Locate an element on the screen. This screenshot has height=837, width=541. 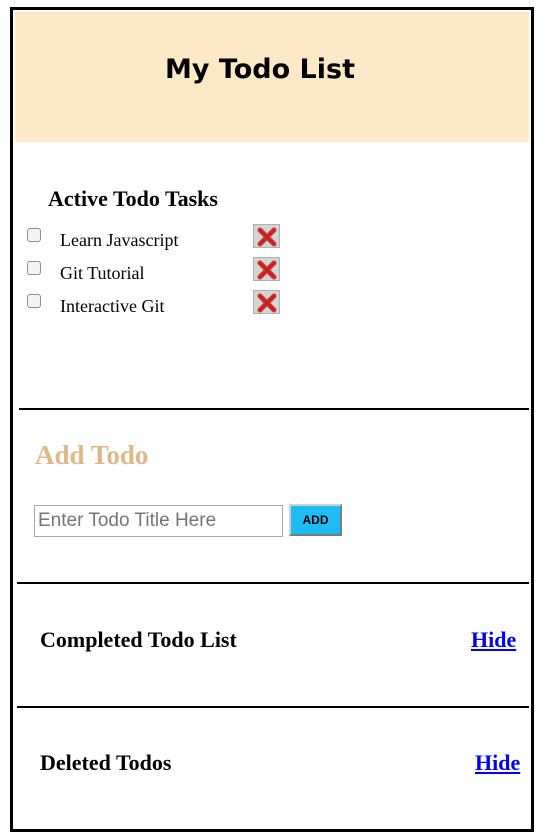
app-header: My Todo List is located at coordinates (272, 77).